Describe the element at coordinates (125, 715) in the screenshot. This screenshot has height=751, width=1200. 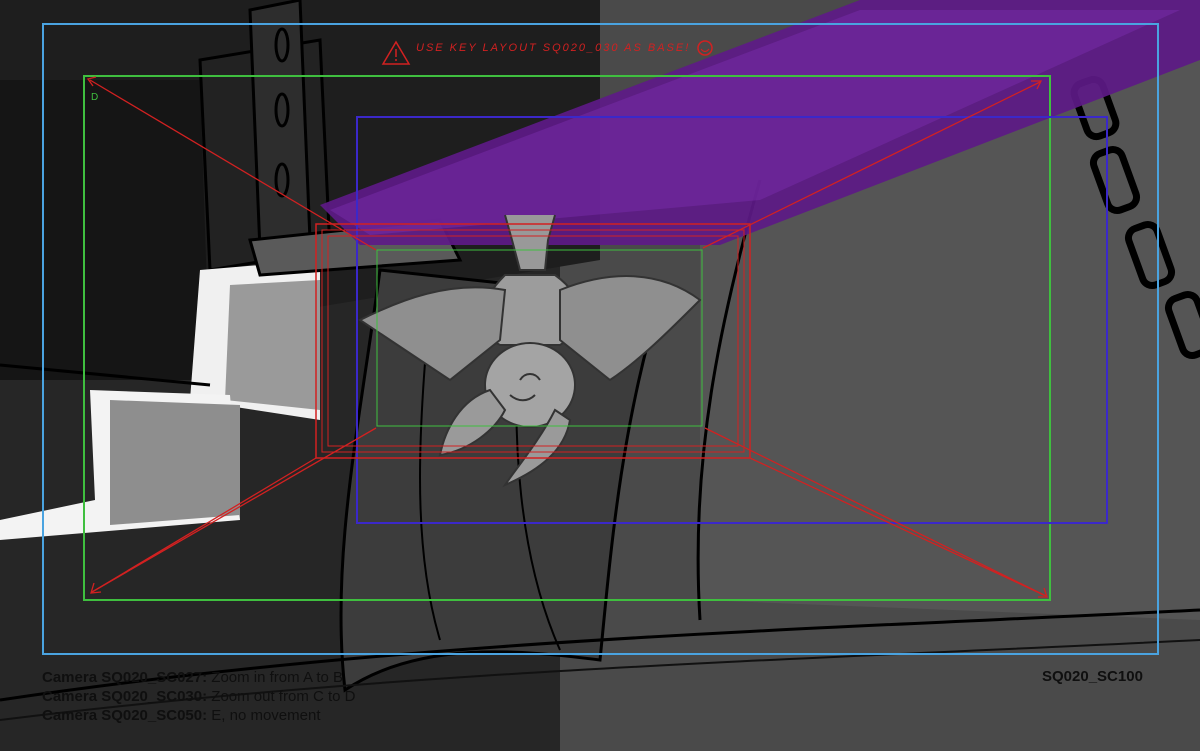
I see `camera-id: Camera SQ020_SC050:` at that location.